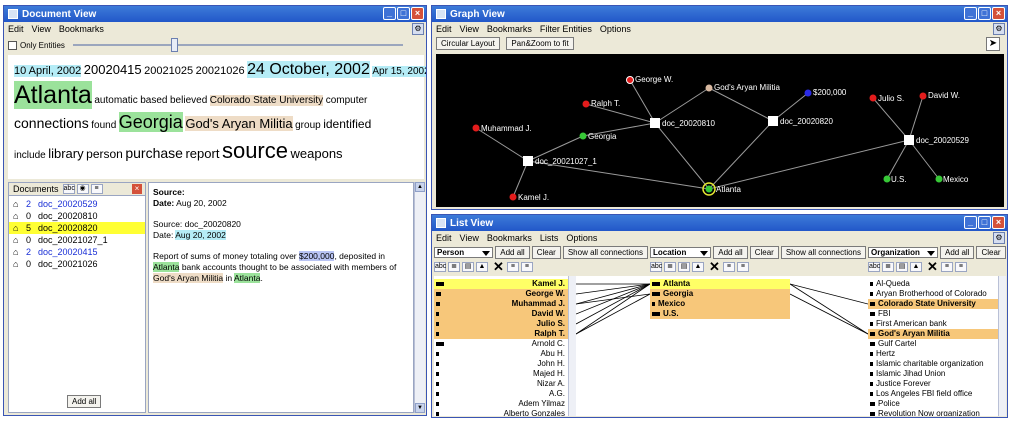  What do you see at coordinates (104, 154) in the screenshot?
I see `cloud-word: person` at bounding box center [104, 154].